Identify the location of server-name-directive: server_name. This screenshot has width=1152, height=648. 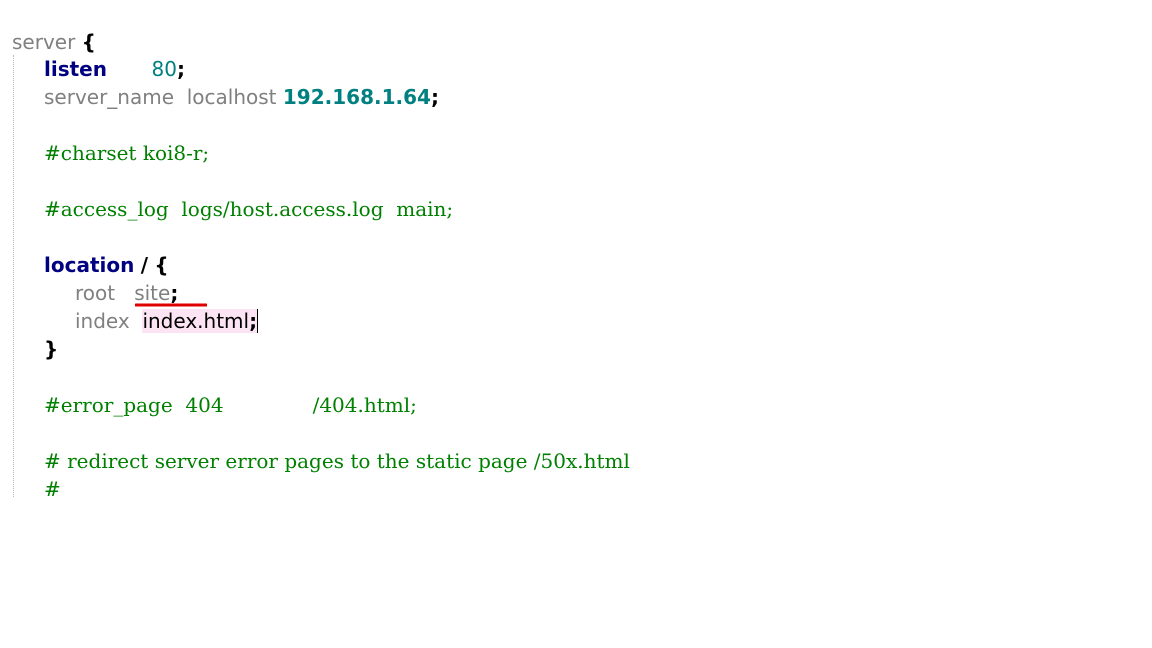
(109, 97).